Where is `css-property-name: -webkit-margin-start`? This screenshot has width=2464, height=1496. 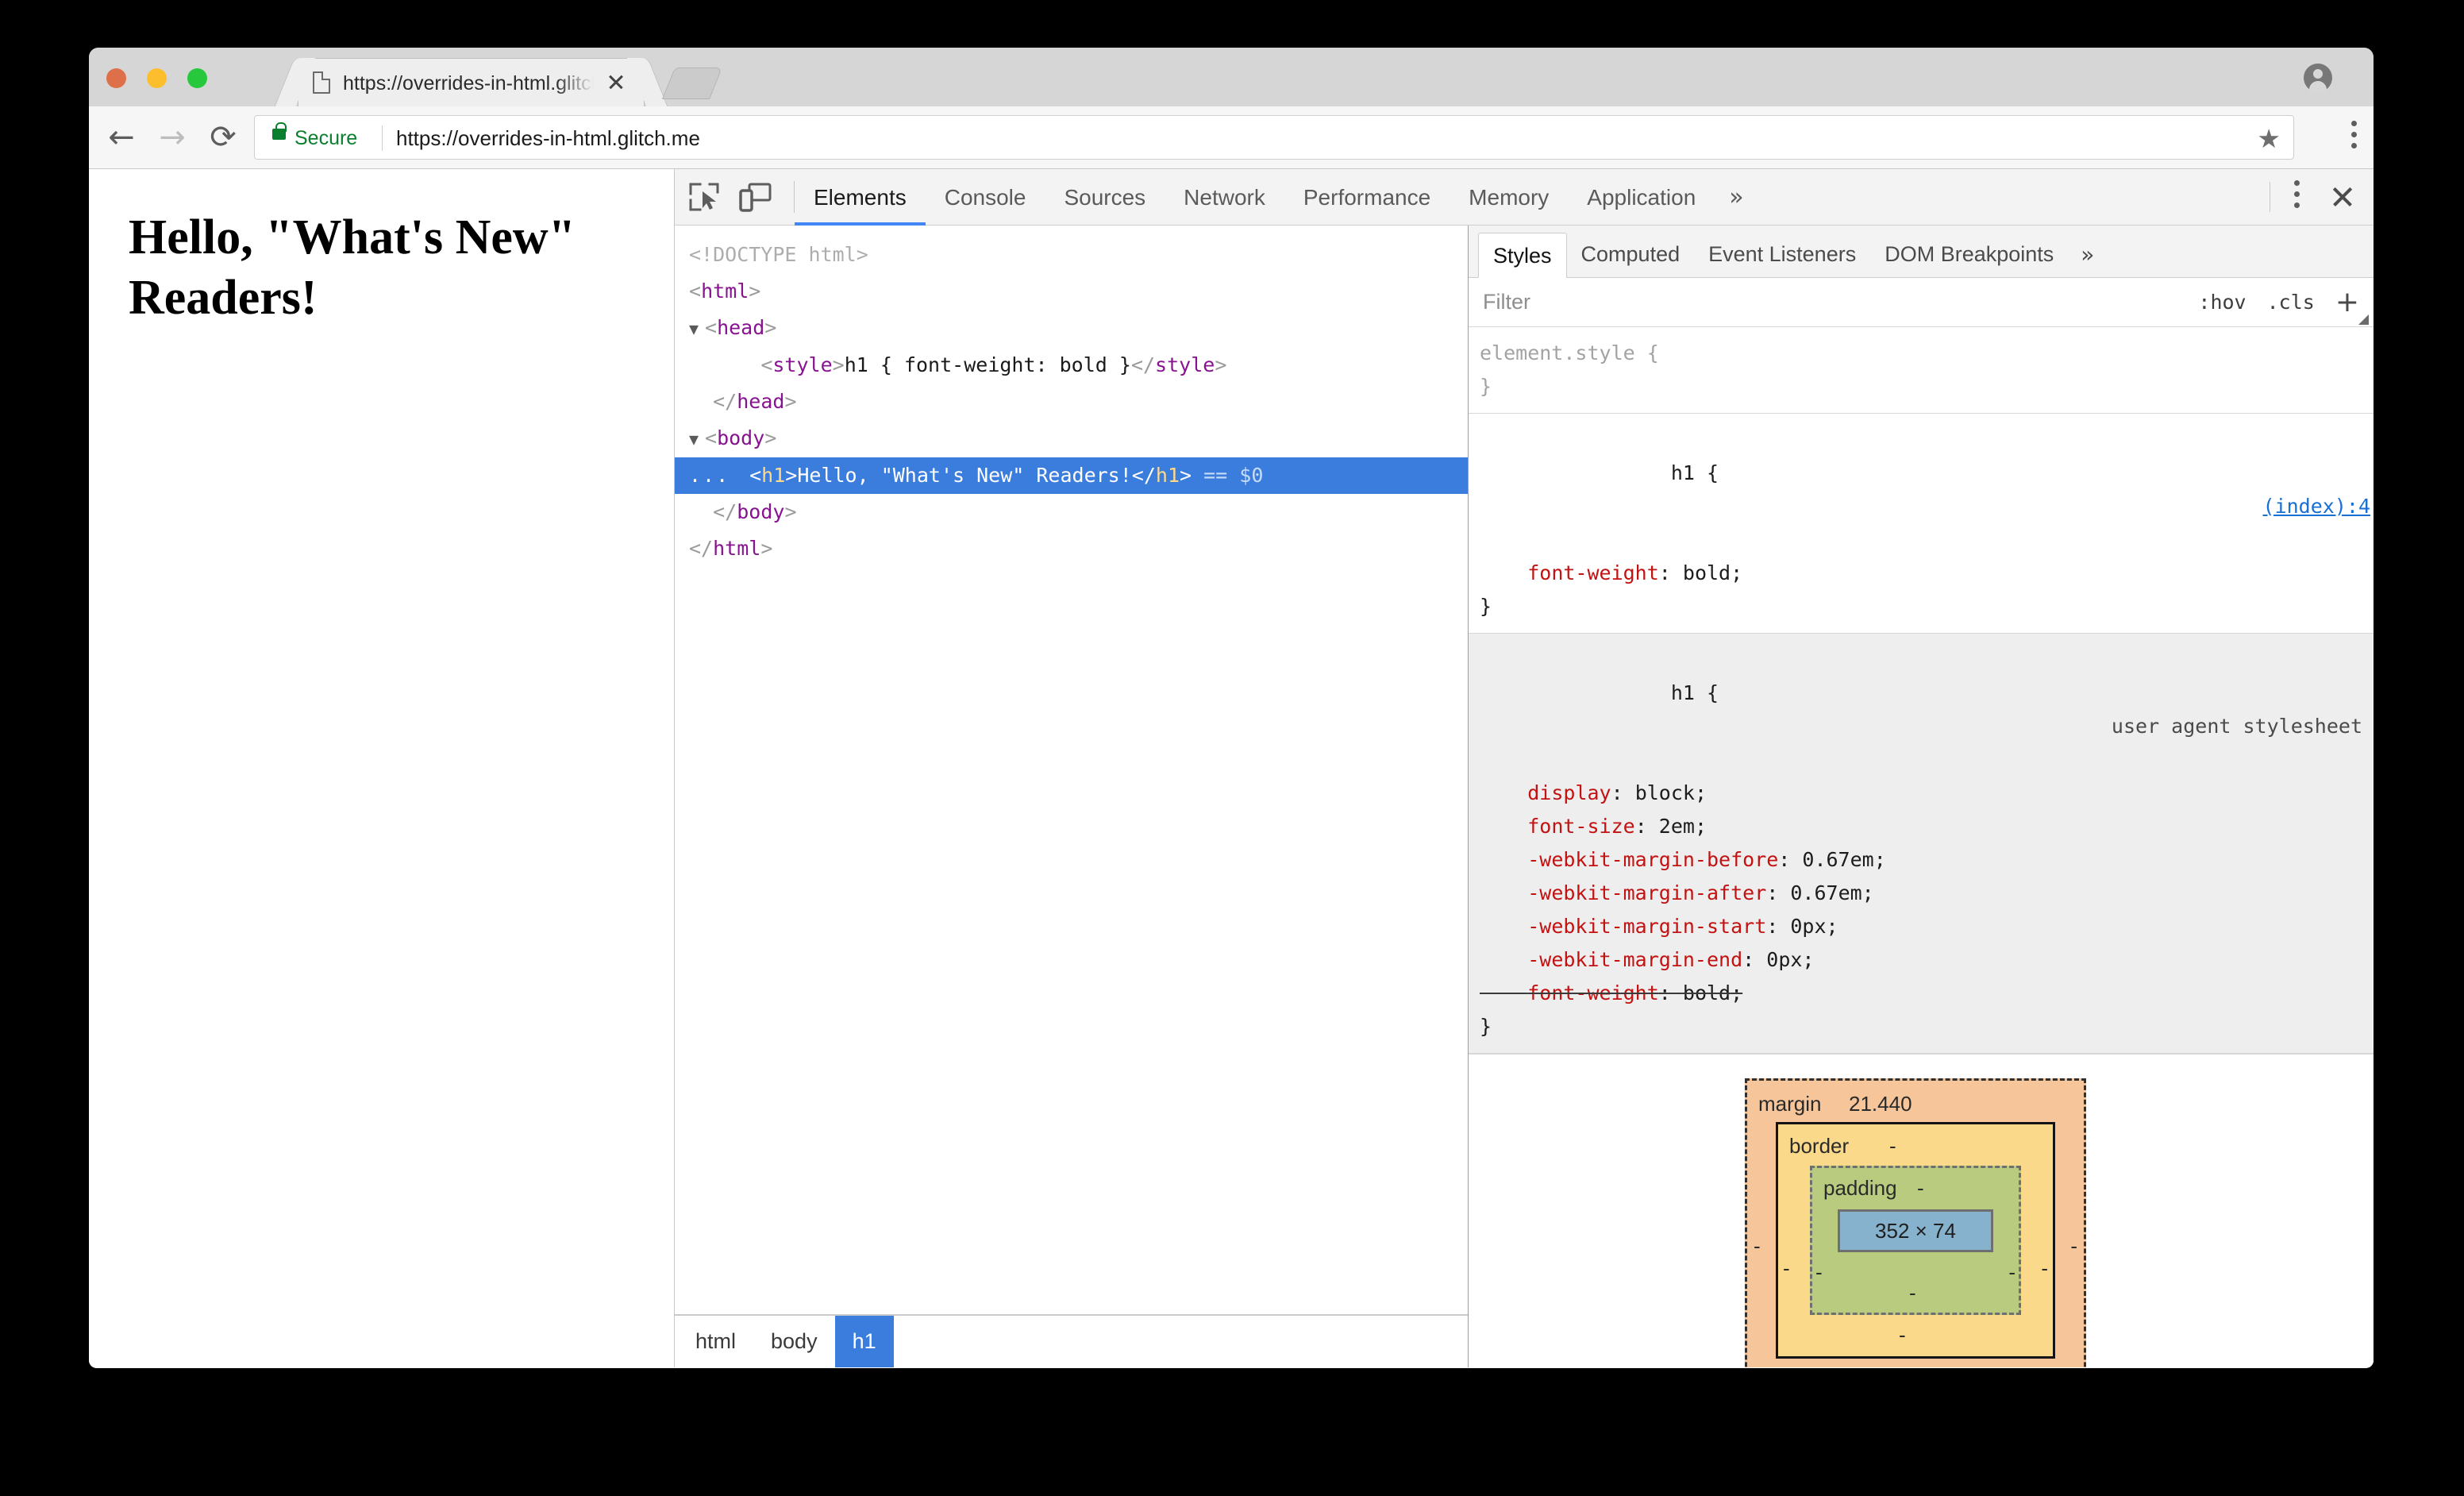
css-property-name: -webkit-margin-start is located at coordinates (1646, 926).